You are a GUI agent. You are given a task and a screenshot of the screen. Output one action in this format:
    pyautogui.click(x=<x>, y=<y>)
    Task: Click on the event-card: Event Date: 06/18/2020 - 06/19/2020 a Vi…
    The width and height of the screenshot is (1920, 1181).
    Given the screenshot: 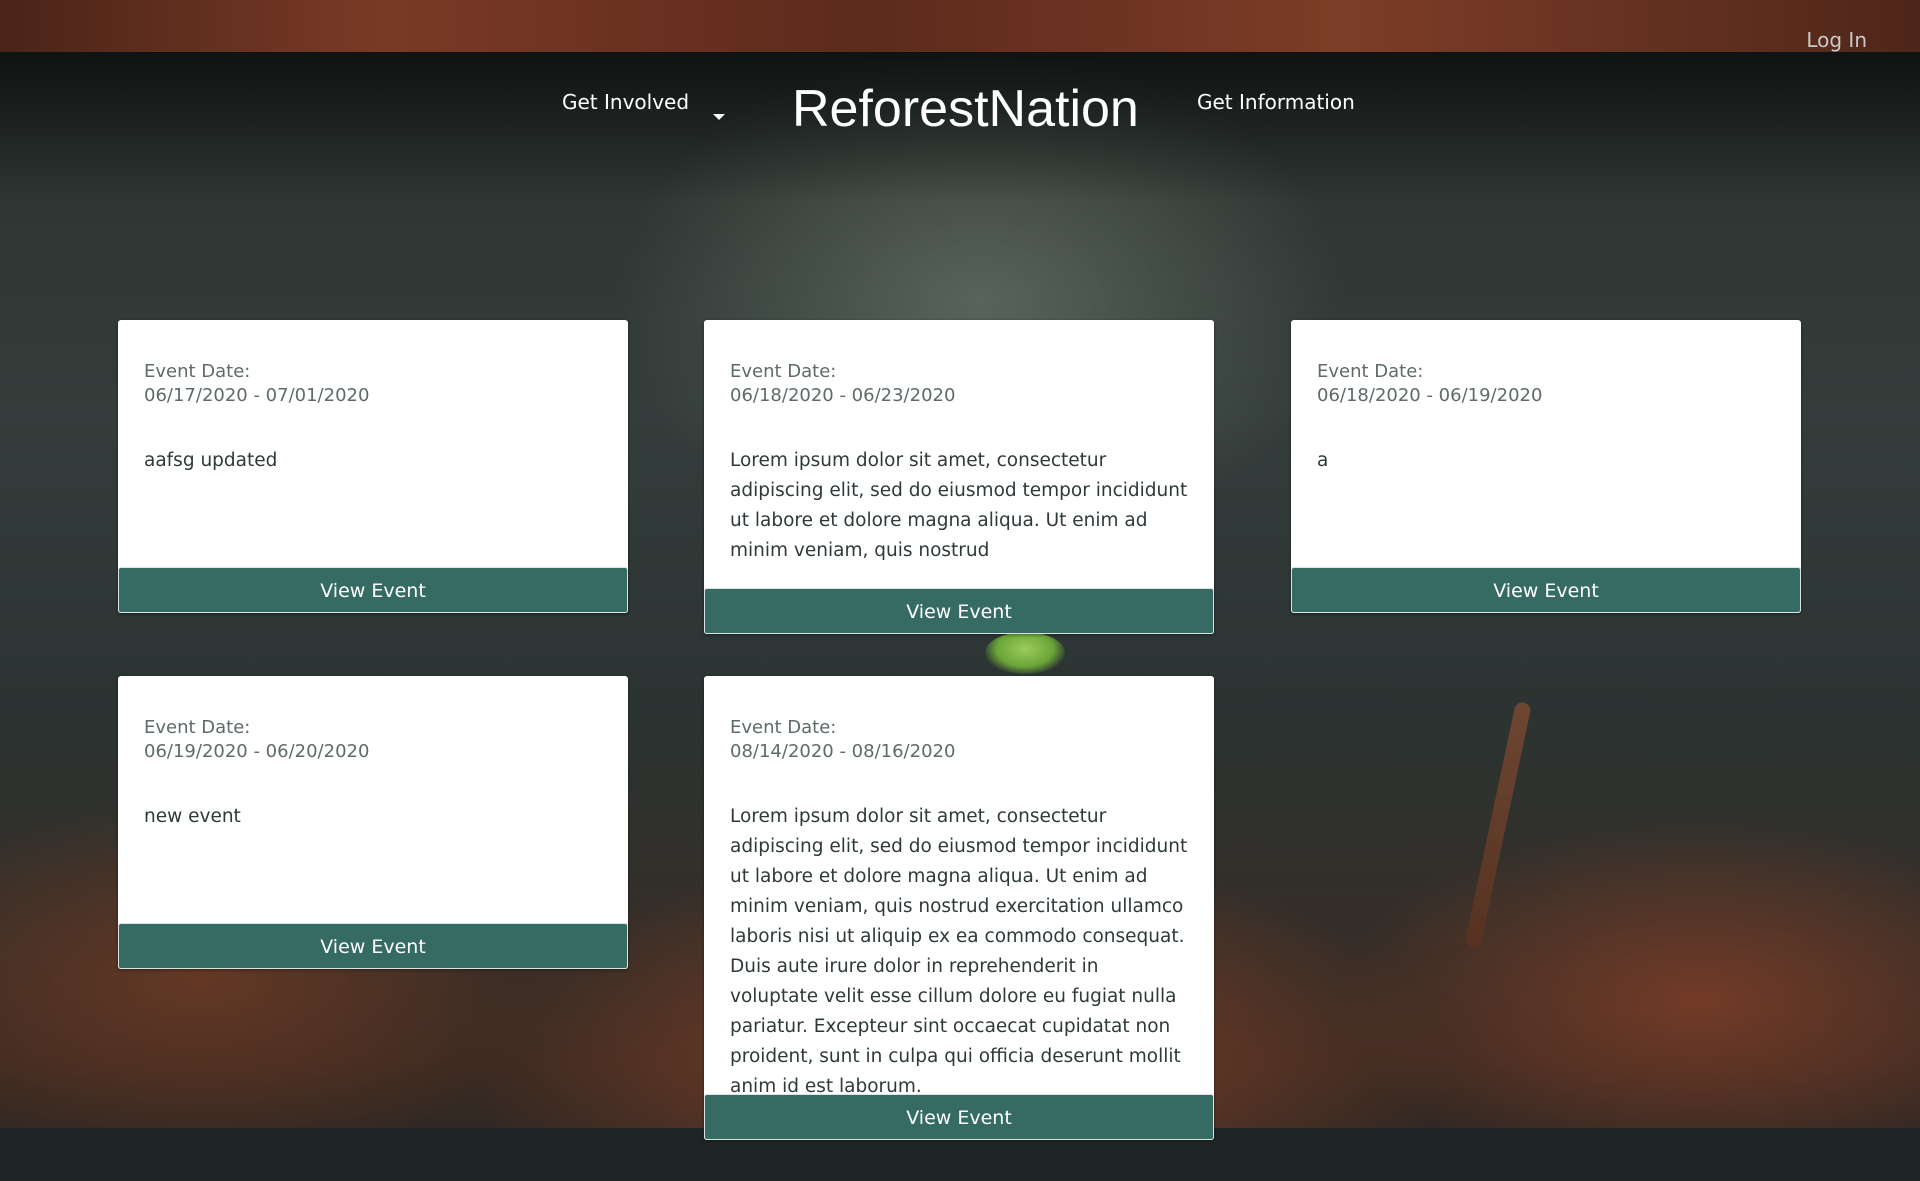 What is the action you would take?
    pyautogui.click(x=1546, y=466)
    